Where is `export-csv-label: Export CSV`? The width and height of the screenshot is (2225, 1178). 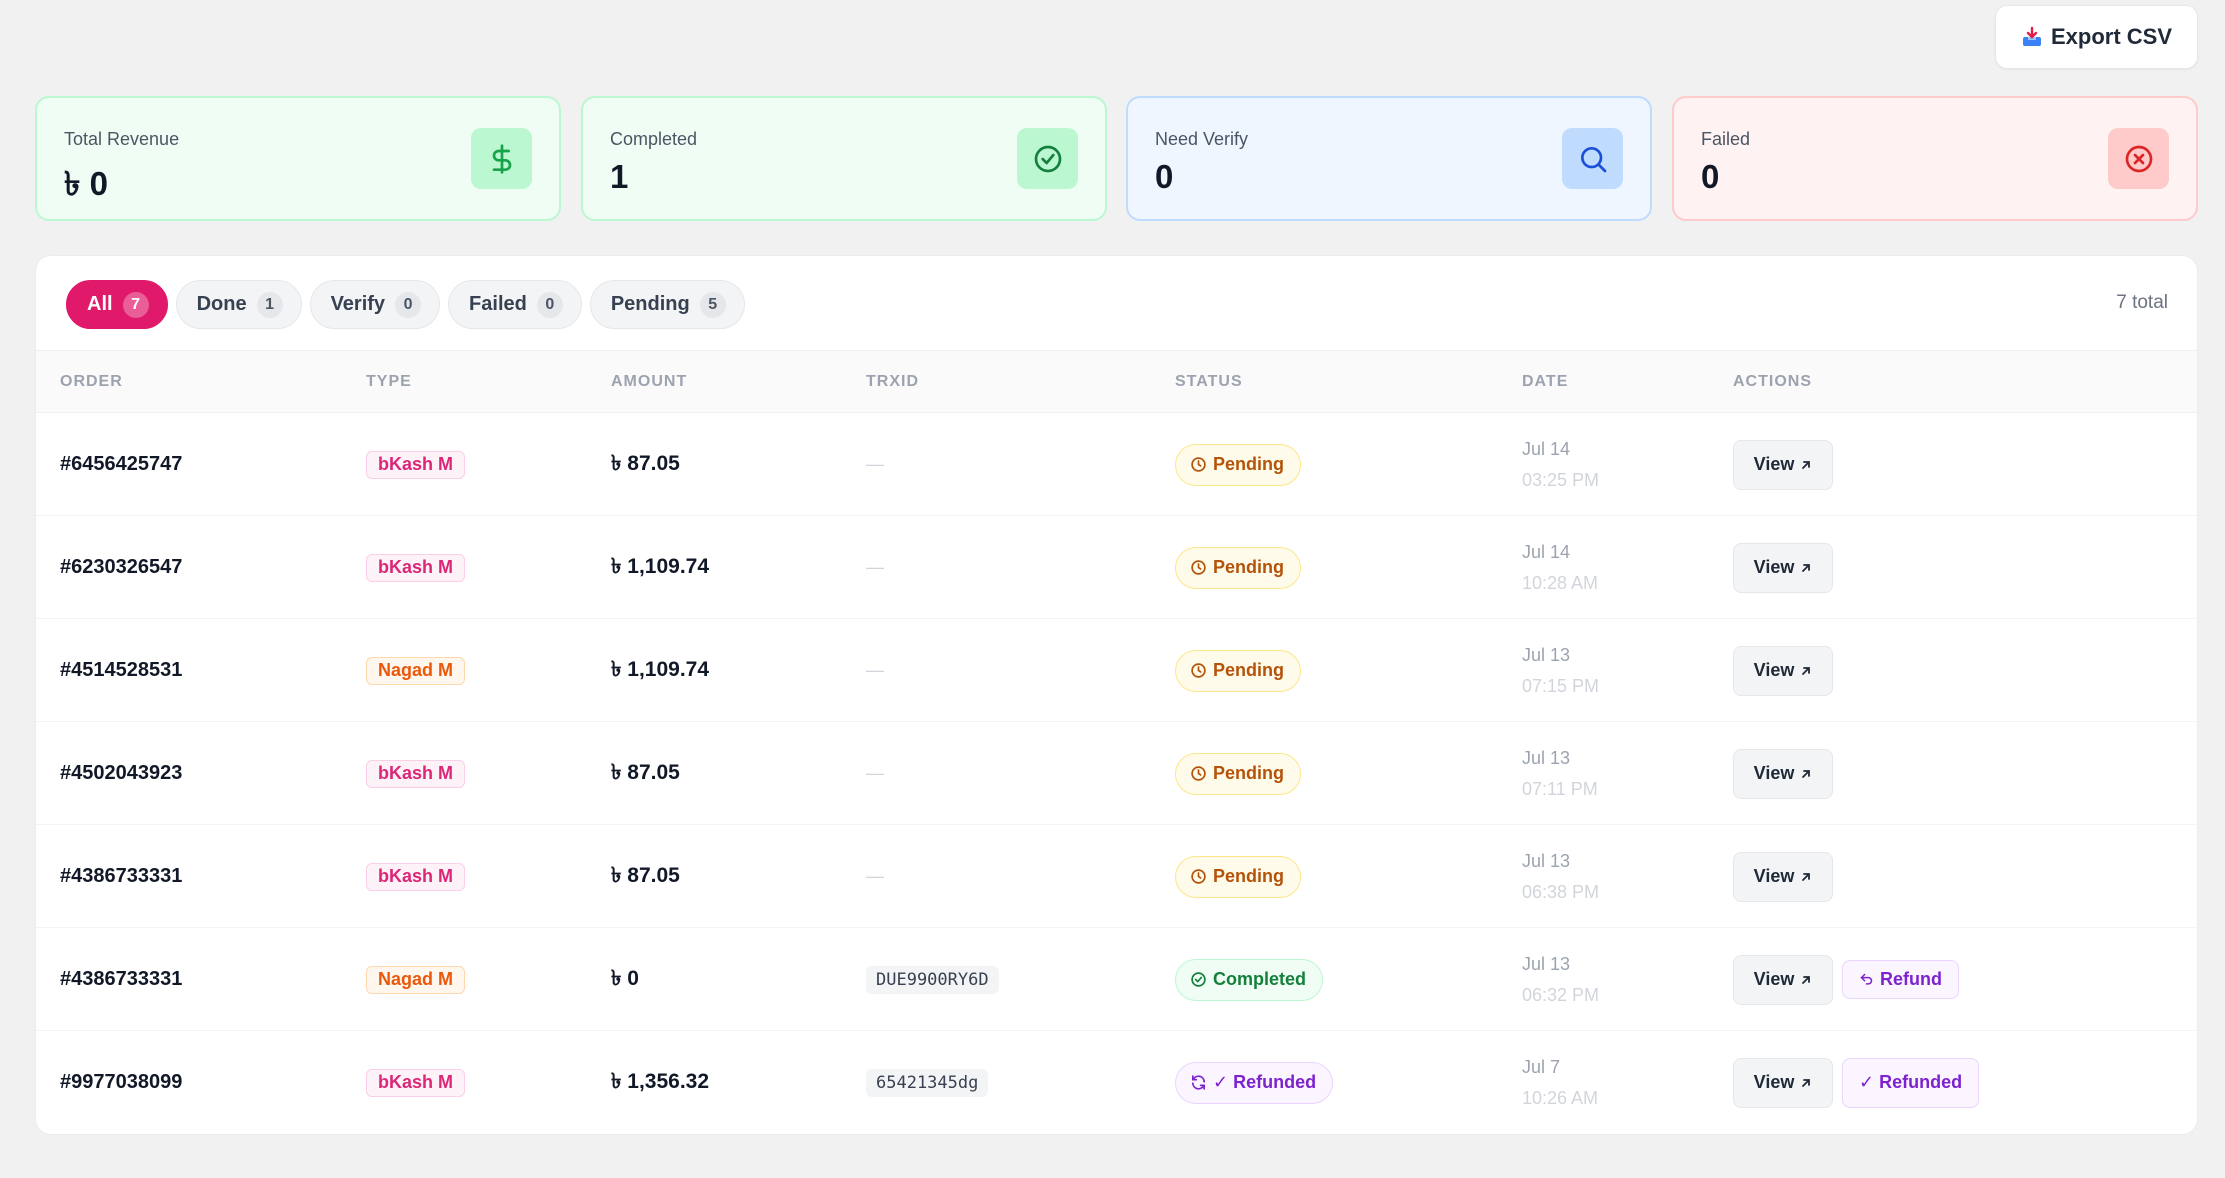
export-csv-label: Export CSV is located at coordinates (2111, 36).